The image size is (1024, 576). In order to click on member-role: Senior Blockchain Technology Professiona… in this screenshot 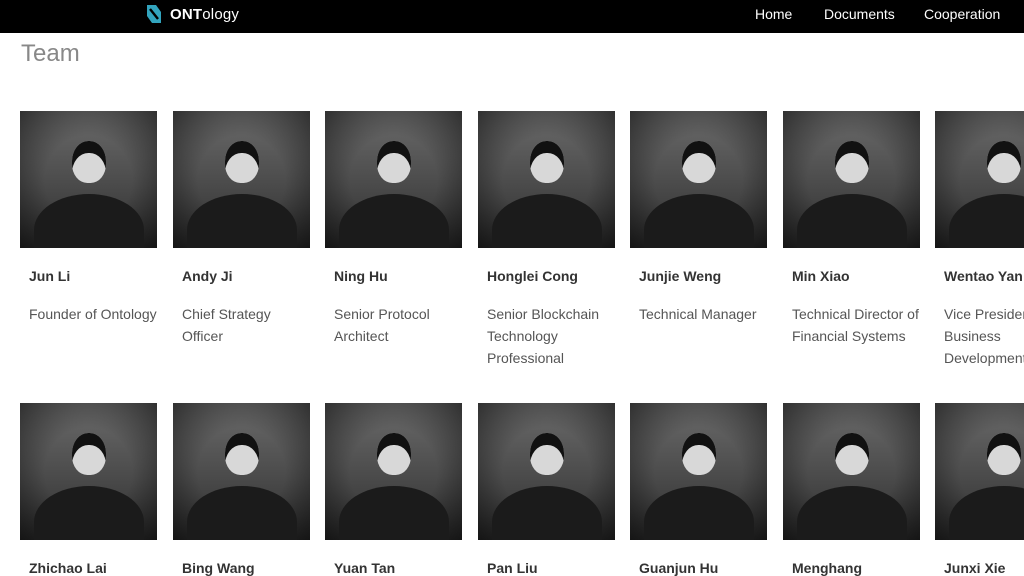, I will do `click(543, 336)`.